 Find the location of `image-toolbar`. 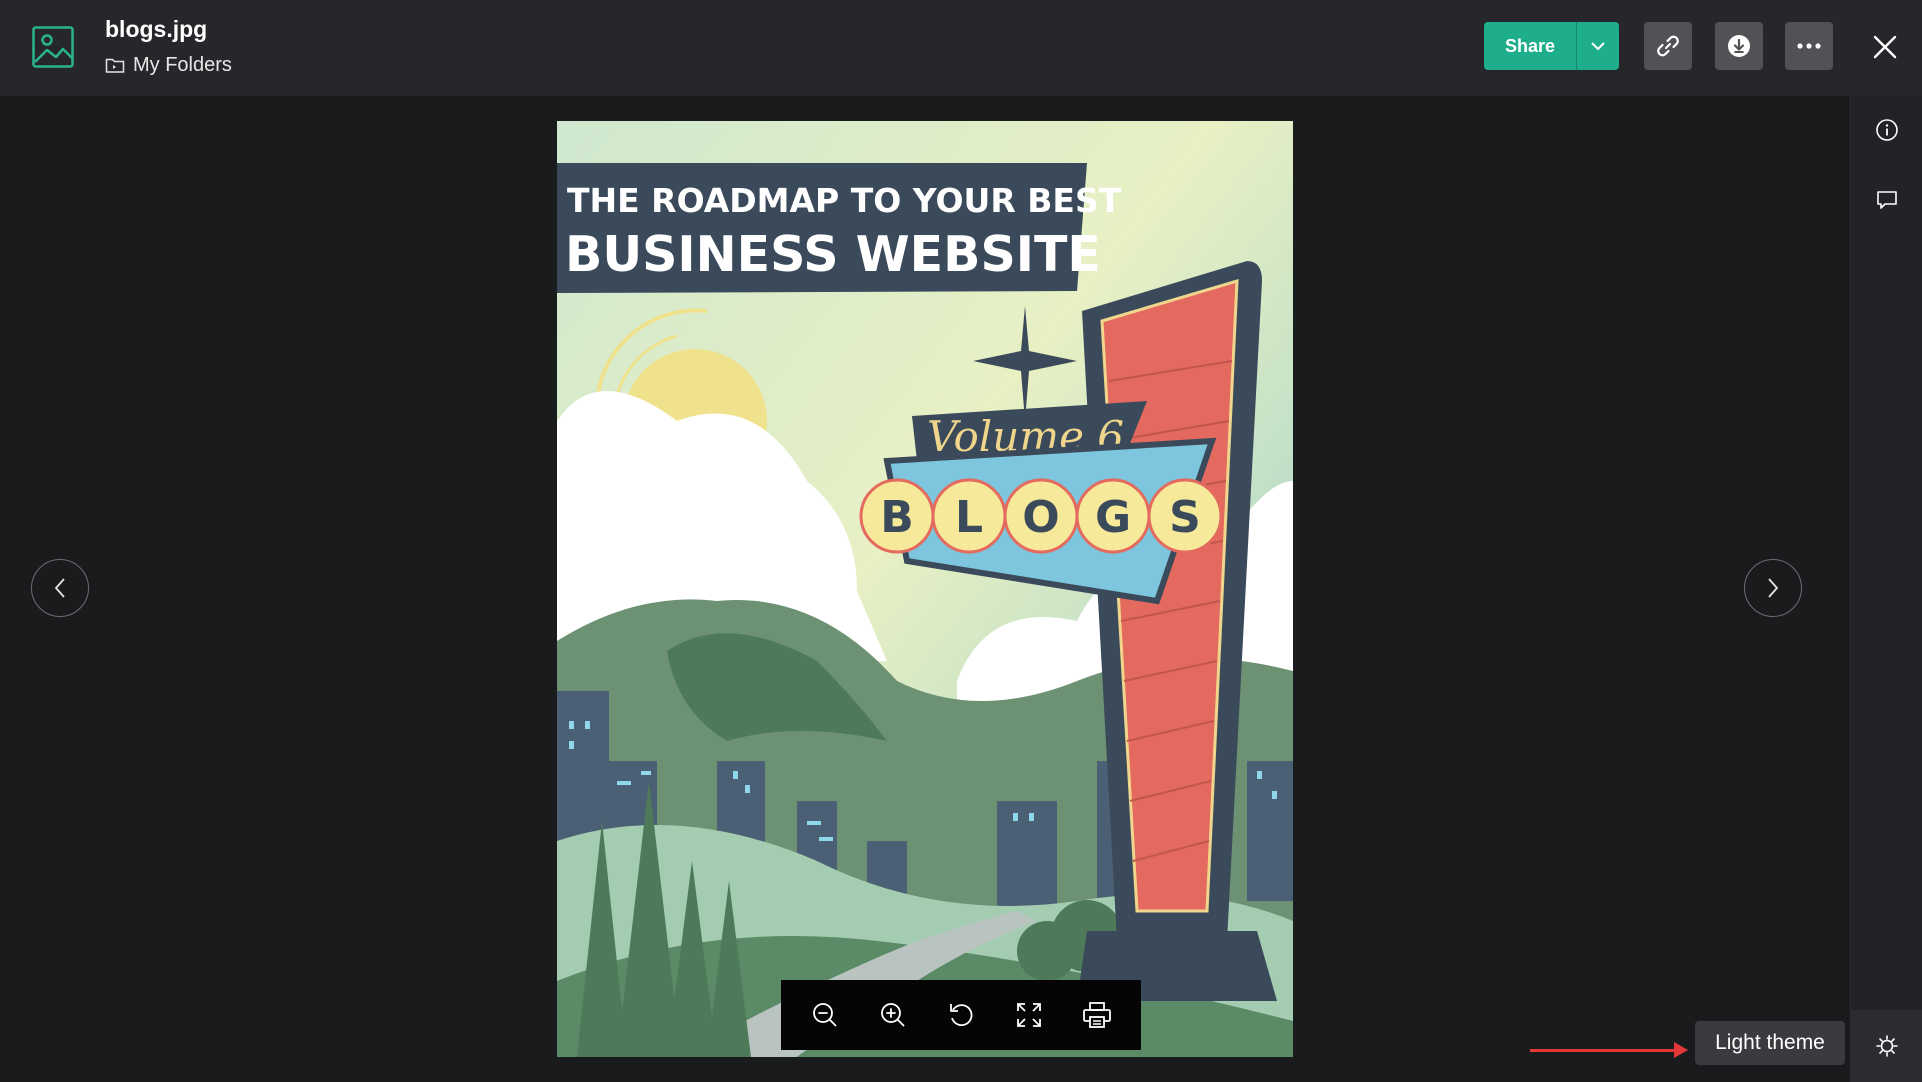

image-toolbar is located at coordinates (961, 1015).